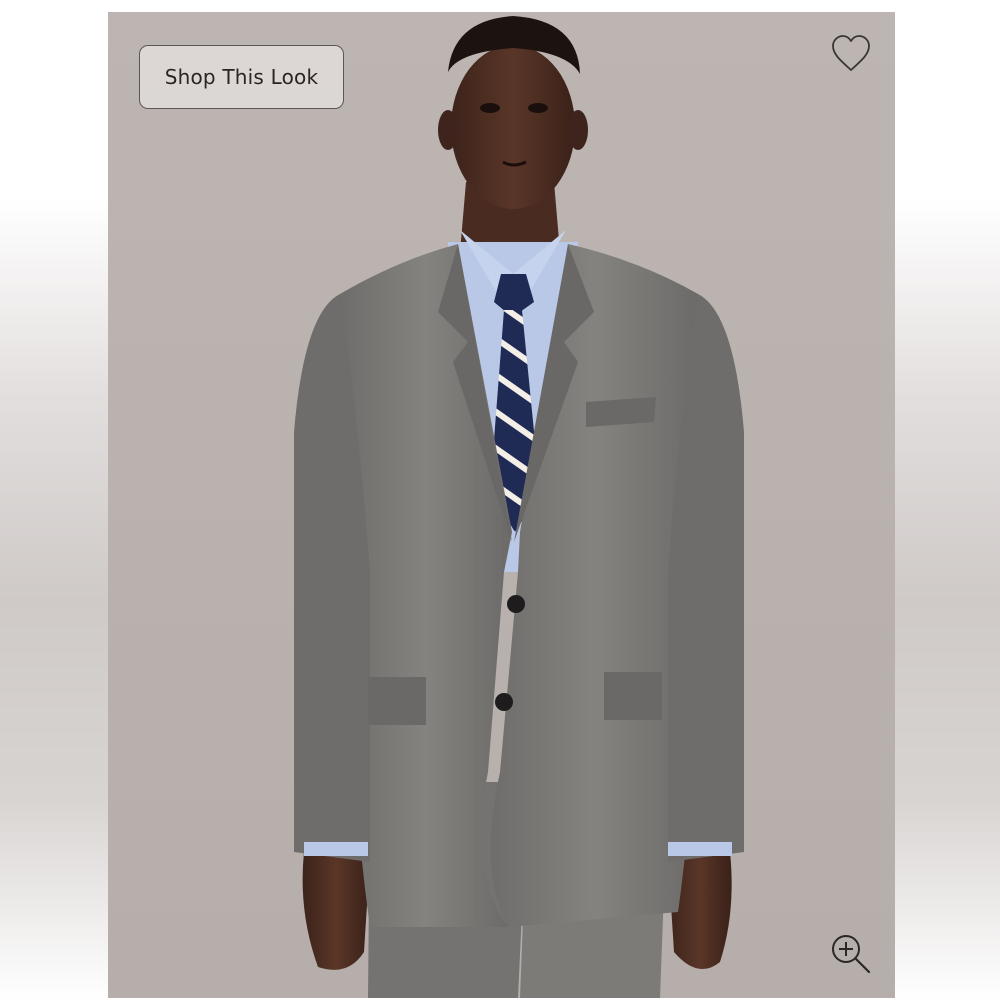 The image size is (1000, 1000). I want to click on shop-this-look-button: Shop This Look, so click(241, 77).